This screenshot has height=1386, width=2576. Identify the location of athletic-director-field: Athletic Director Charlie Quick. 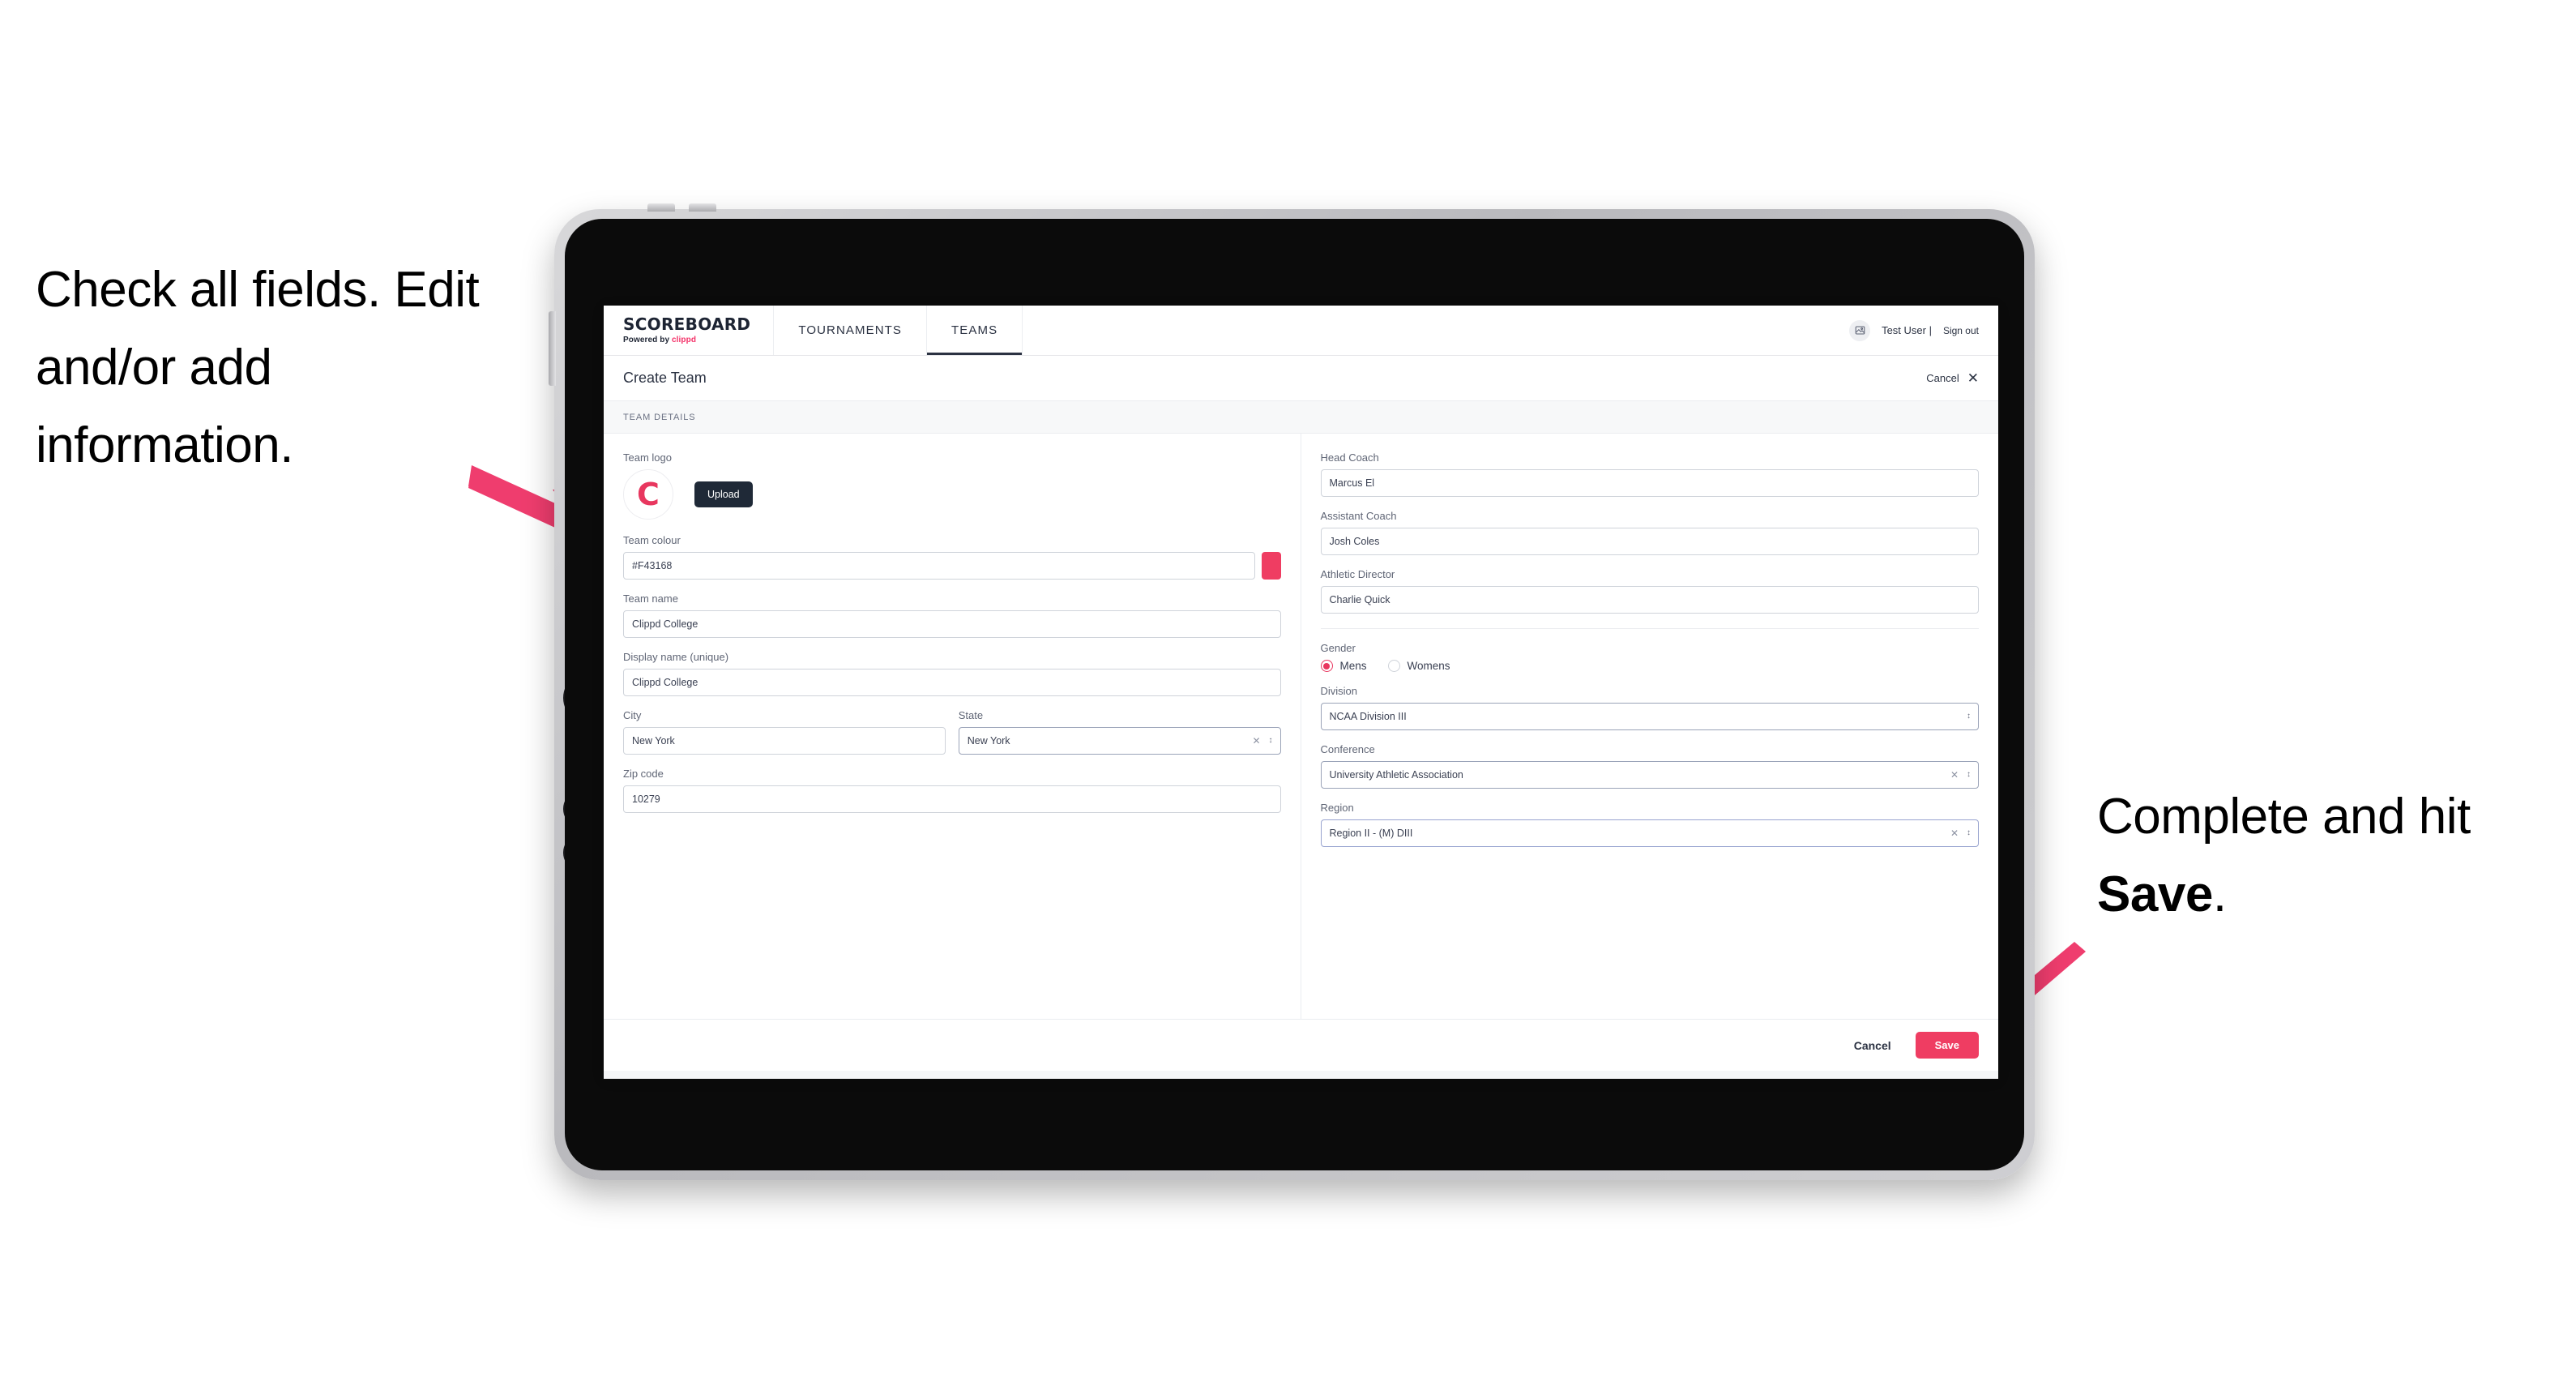
(1649, 591).